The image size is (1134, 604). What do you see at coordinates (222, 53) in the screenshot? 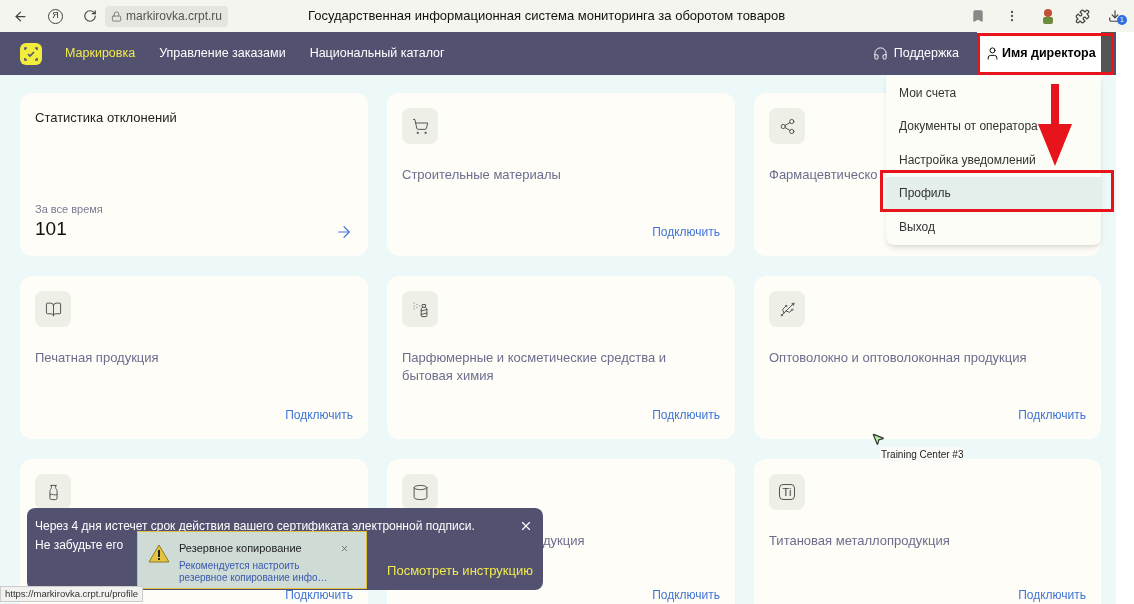
I see `nav-tab: Управление заказами` at bounding box center [222, 53].